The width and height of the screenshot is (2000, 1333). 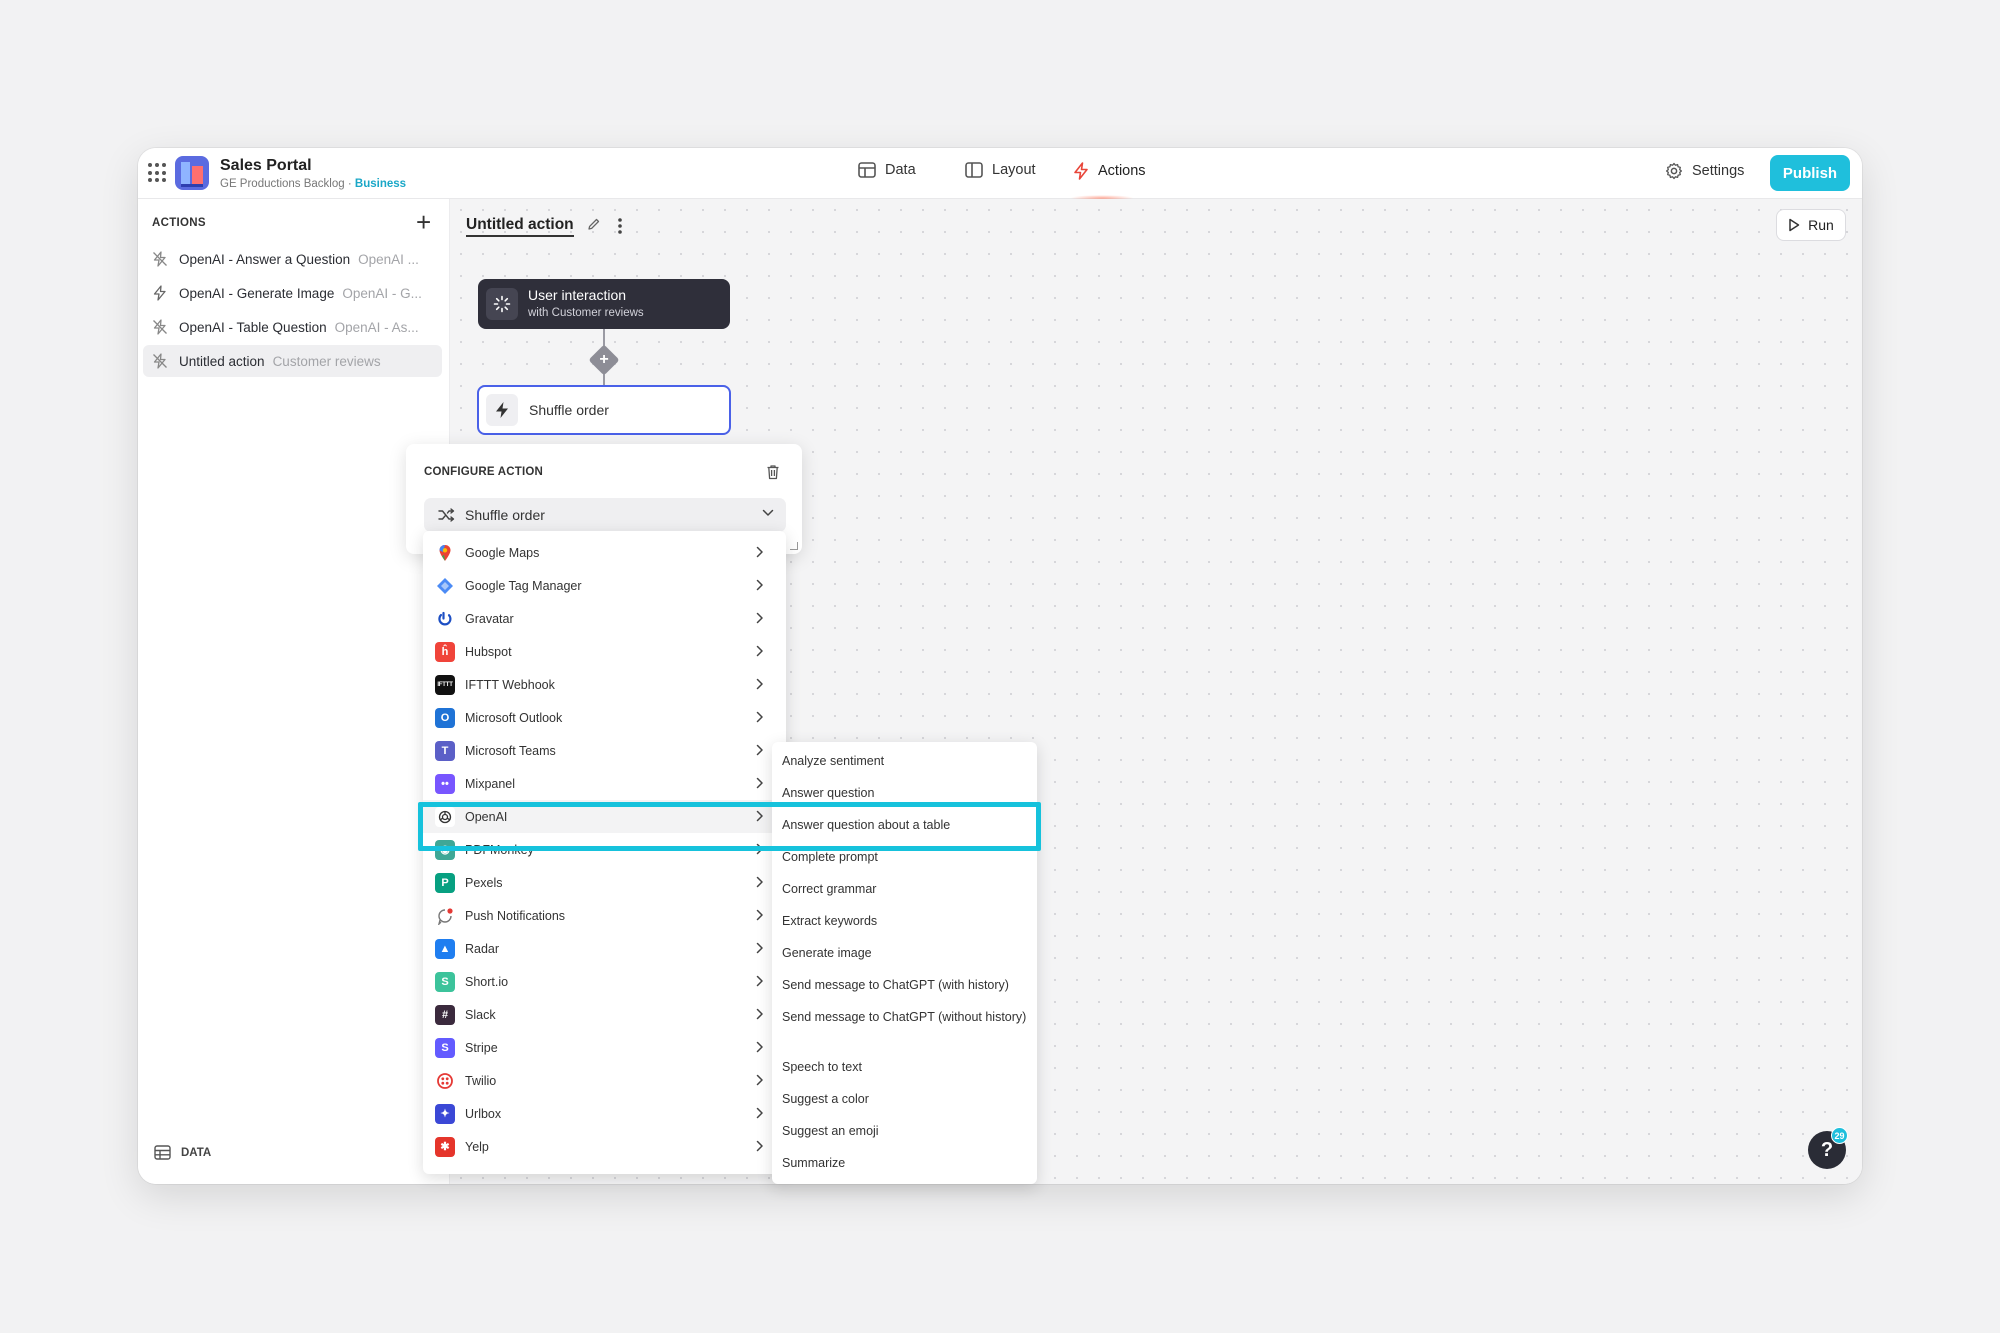 I want to click on action-type-select: Shuffle order, so click(x=605, y=515).